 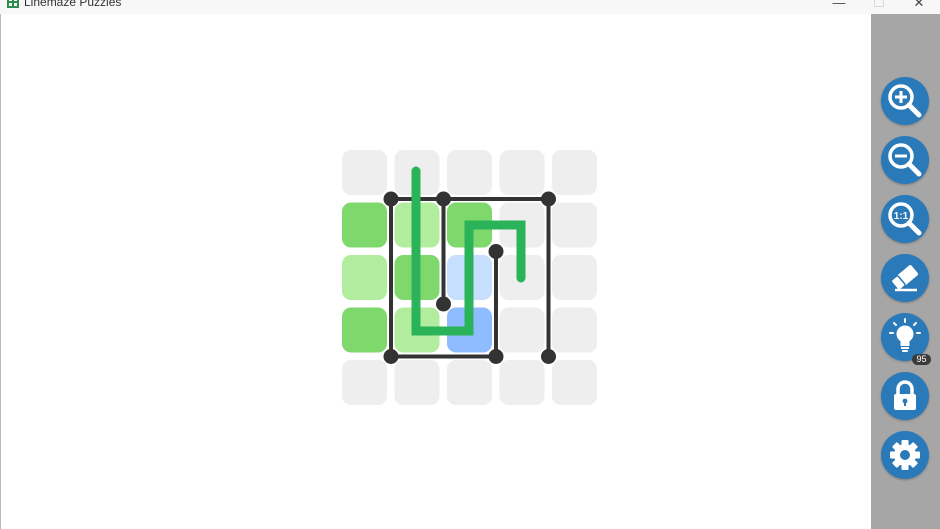 I want to click on zoom-in-icon, so click(x=905, y=101).